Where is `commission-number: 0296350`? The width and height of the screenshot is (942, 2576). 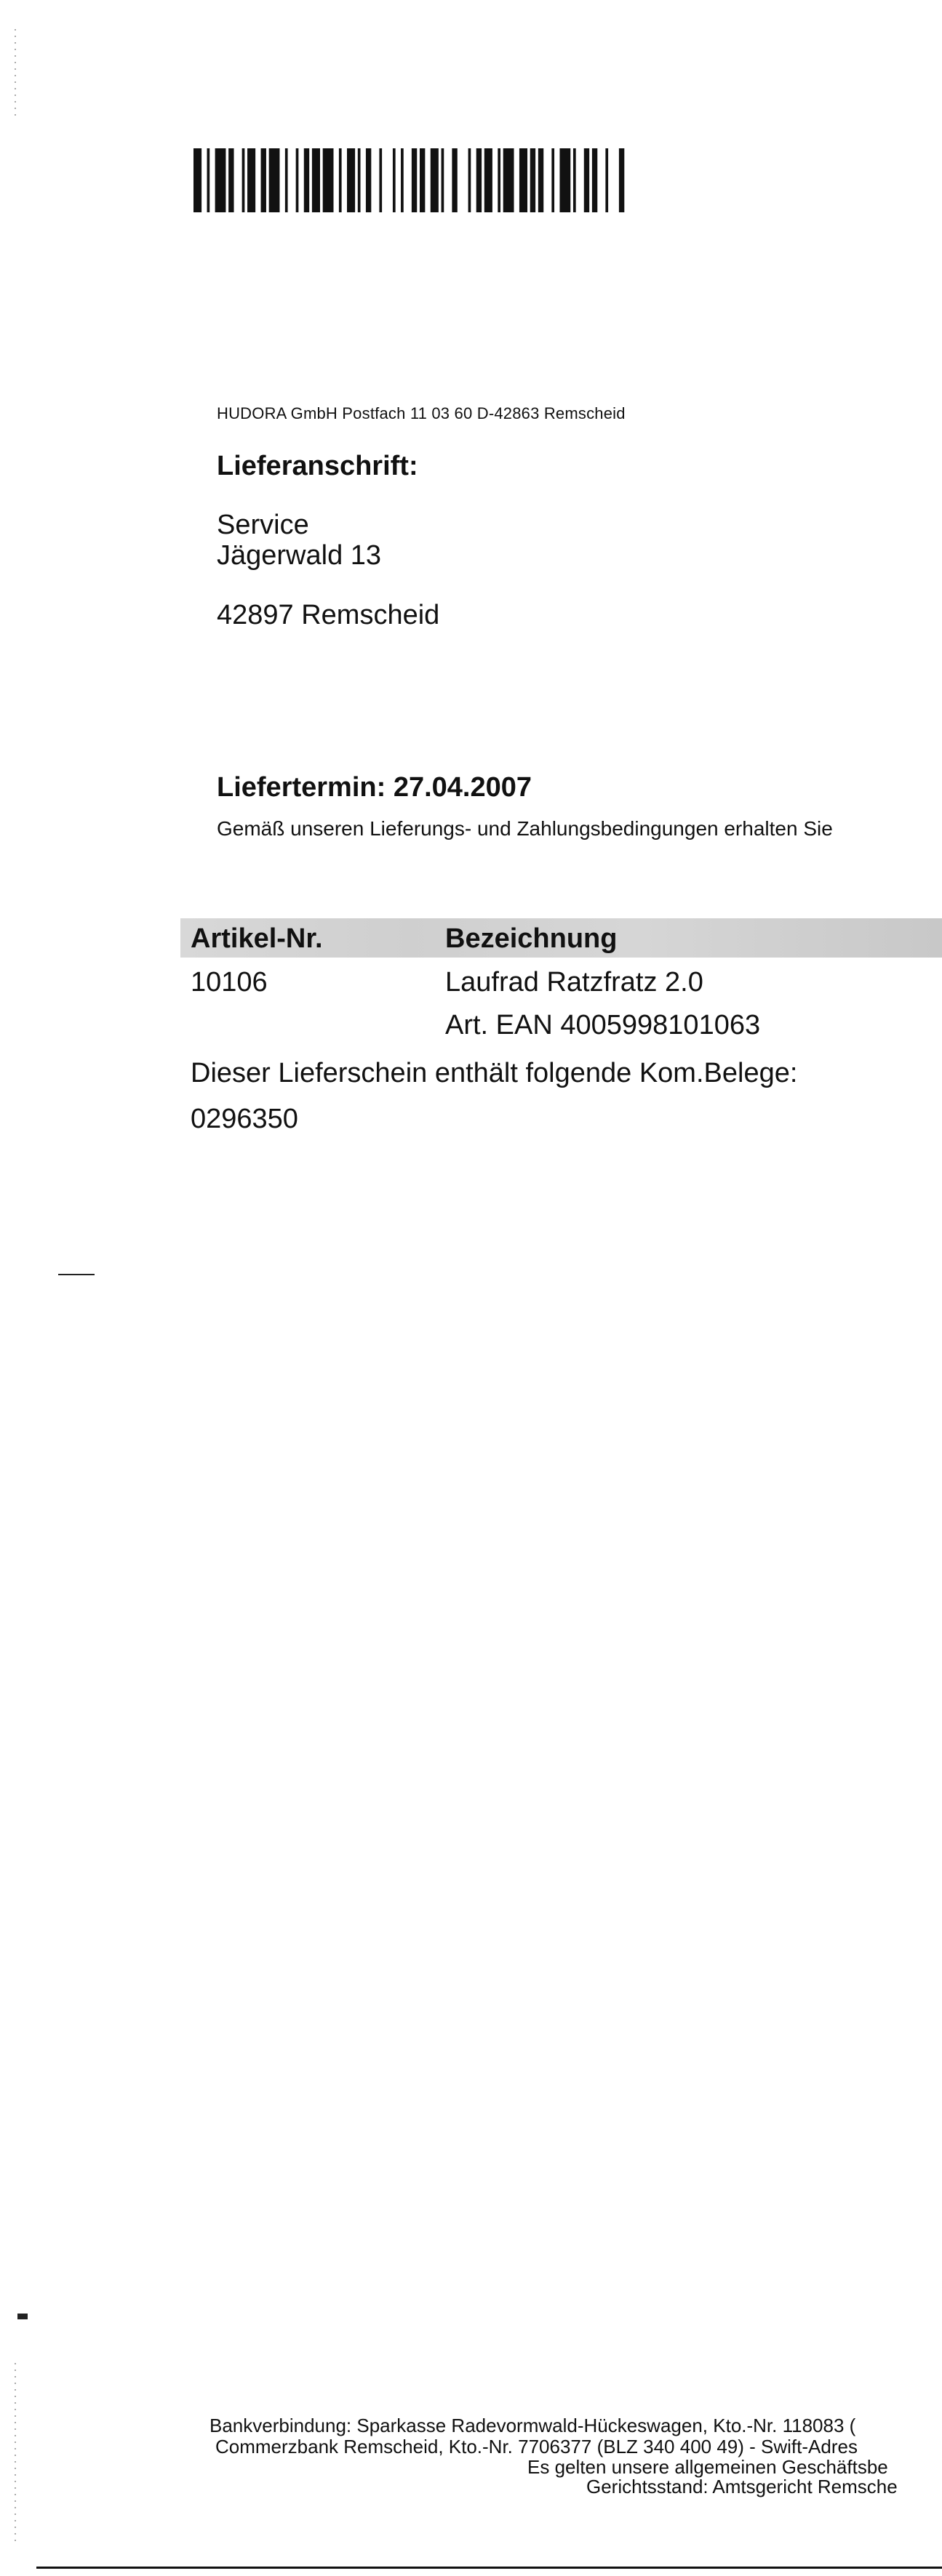
commission-number: 0296350 is located at coordinates (244, 1119).